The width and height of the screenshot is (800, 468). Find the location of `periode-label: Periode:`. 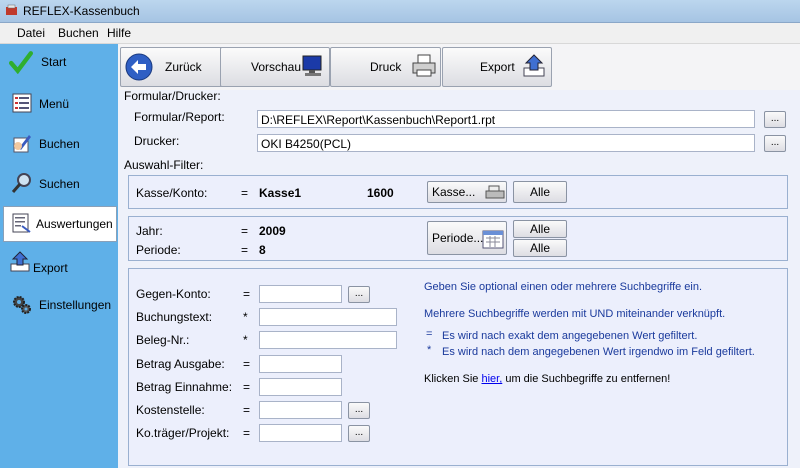

periode-label: Periode: is located at coordinates (158, 250).